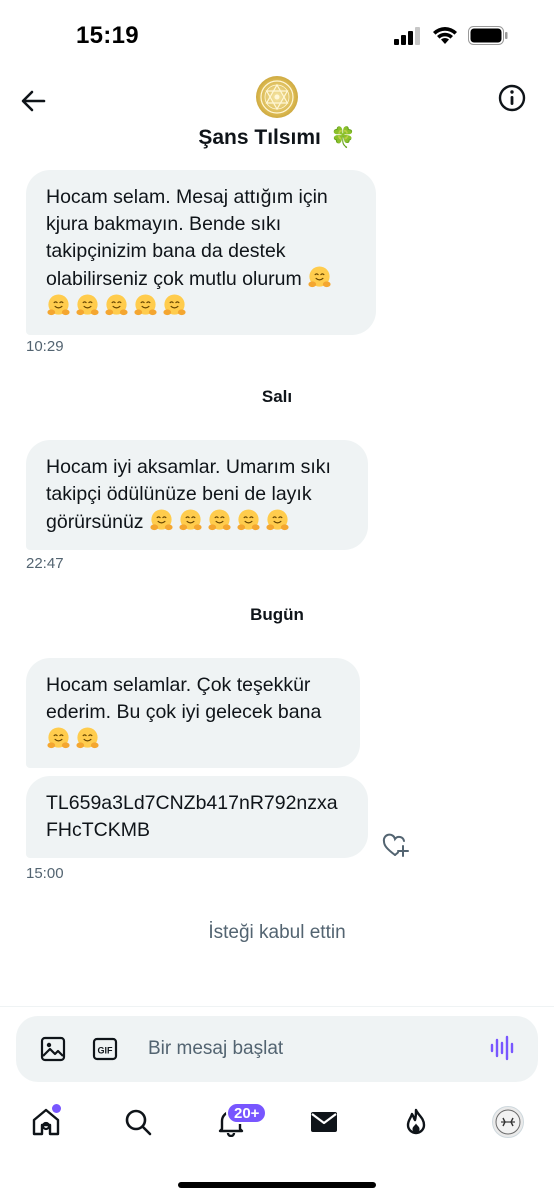 The width and height of the screenshot is (554, 1200). I want to click on profile-avatar-icon, so click(508, 1122).